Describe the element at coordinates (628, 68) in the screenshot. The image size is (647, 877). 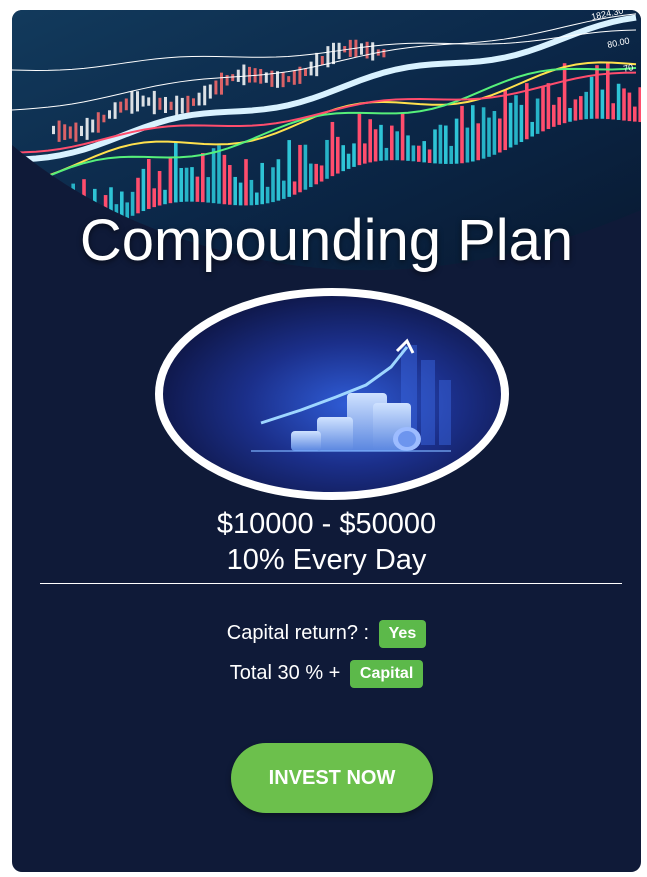
I see `hero-tick-label-3: 70` at that location.